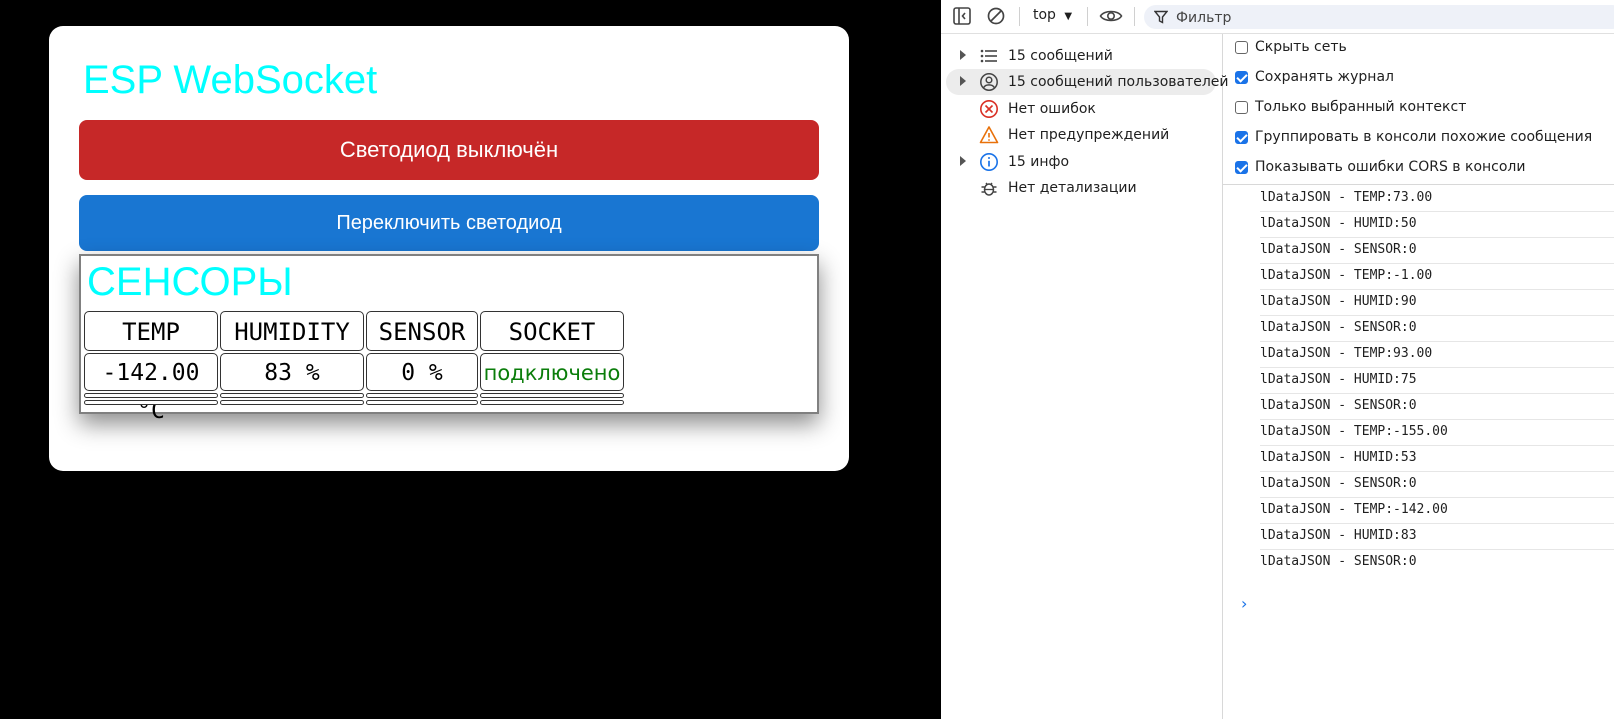  I want to click on preserve-log-checkbox, so click(1241, 77).